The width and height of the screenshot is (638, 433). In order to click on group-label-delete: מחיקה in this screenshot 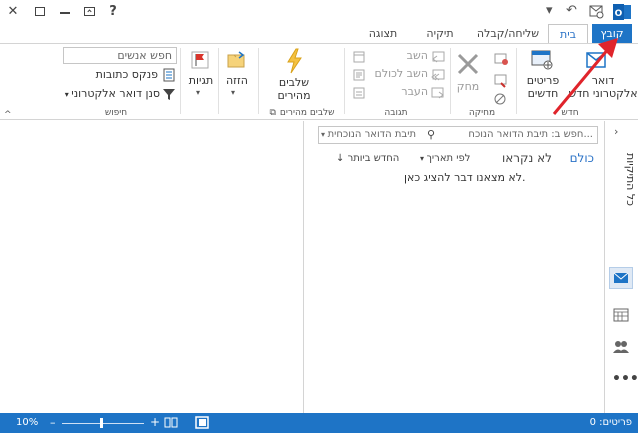, I will do `click(482, 113)`.